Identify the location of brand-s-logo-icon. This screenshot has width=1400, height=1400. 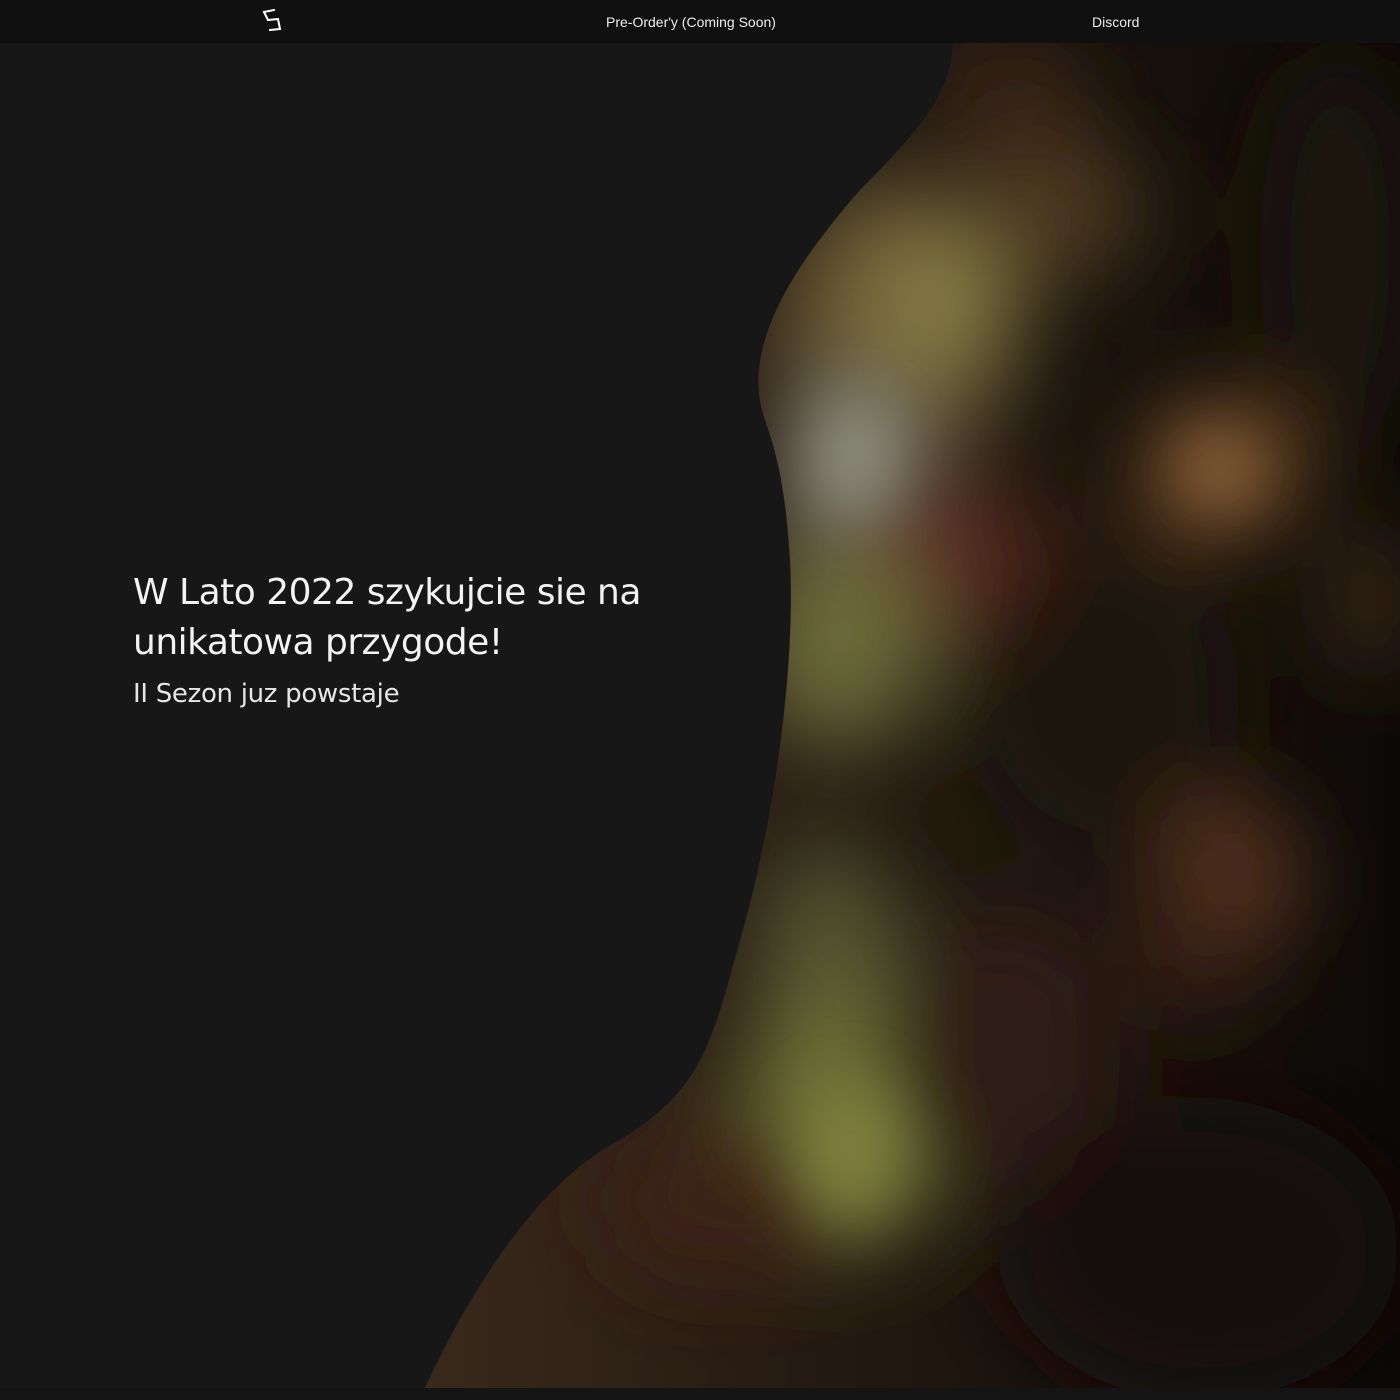
(272, 20).